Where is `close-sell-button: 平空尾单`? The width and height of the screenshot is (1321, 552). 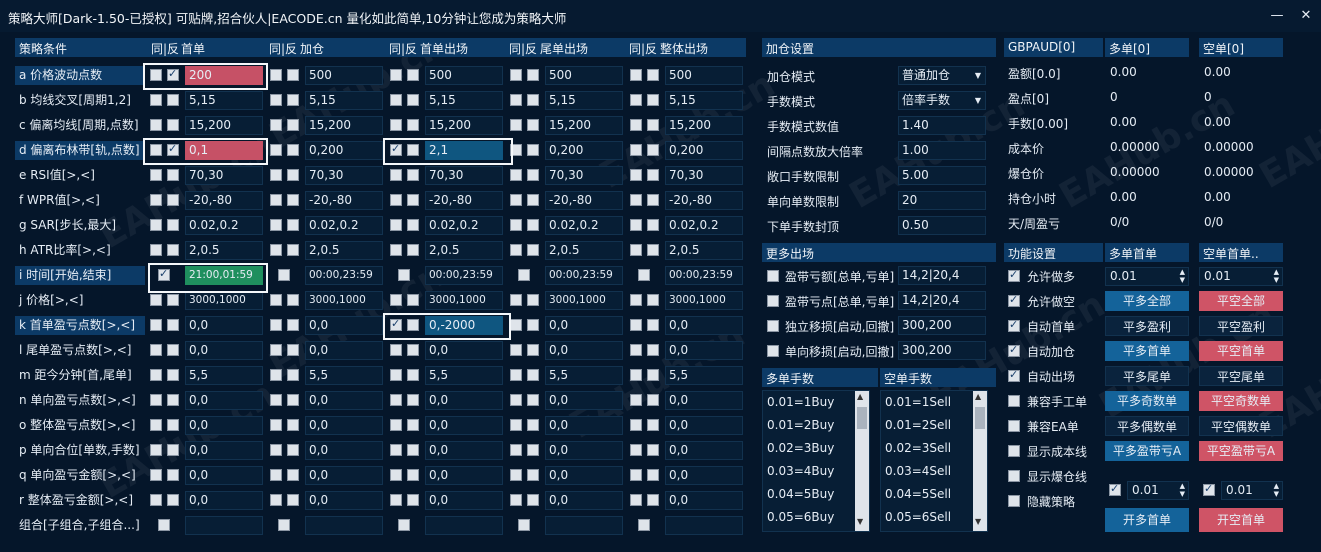 close-sell-button: 平空尾单 is located at coordinates (1241, 376).